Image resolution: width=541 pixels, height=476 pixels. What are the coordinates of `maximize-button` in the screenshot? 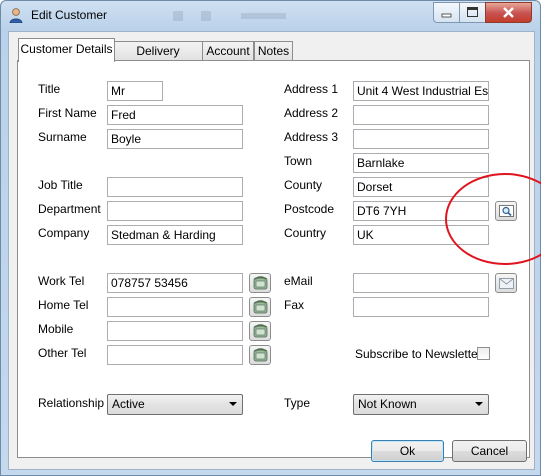 It's located at (472, 12).